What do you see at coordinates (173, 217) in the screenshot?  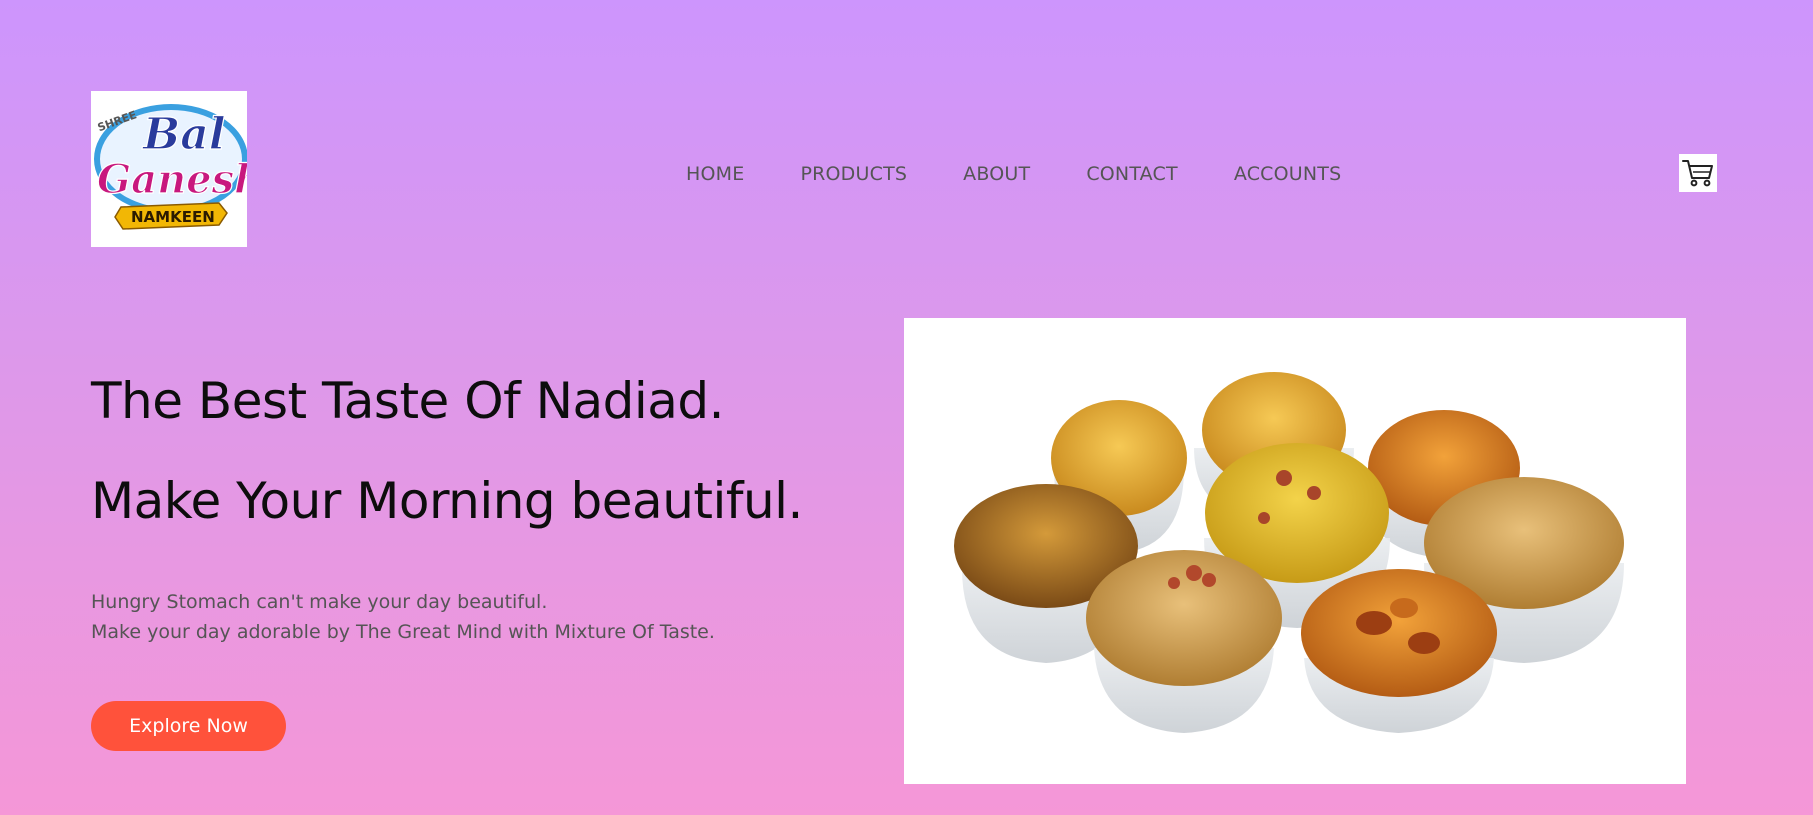 I see `logo-banner-text: NAMKEEN` at bounding box center [173, 217].